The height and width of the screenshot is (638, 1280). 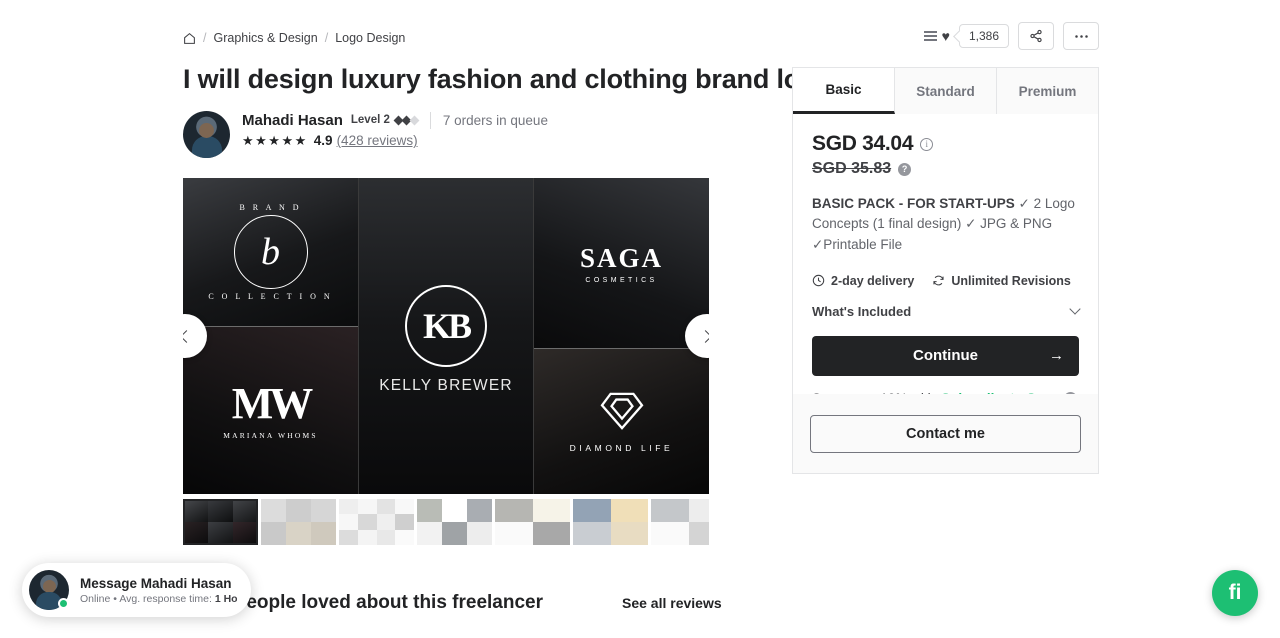 I want to click on mariana-whoms-logo: MW MARIANA WHOMS, so click(x=270, y=409).